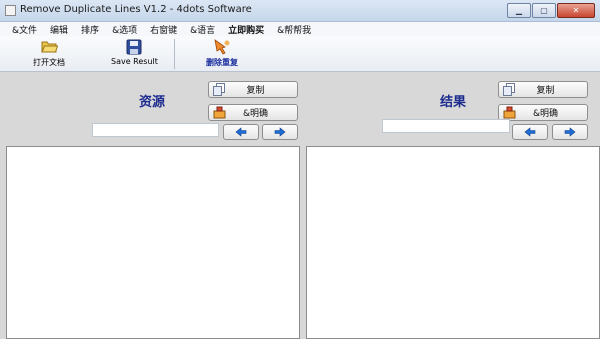 The height and width of the screenshot is (339, 600). Describe the element at coordinates (544, 10) in the screenshot. I see `maximize-button: ▢` at that location.